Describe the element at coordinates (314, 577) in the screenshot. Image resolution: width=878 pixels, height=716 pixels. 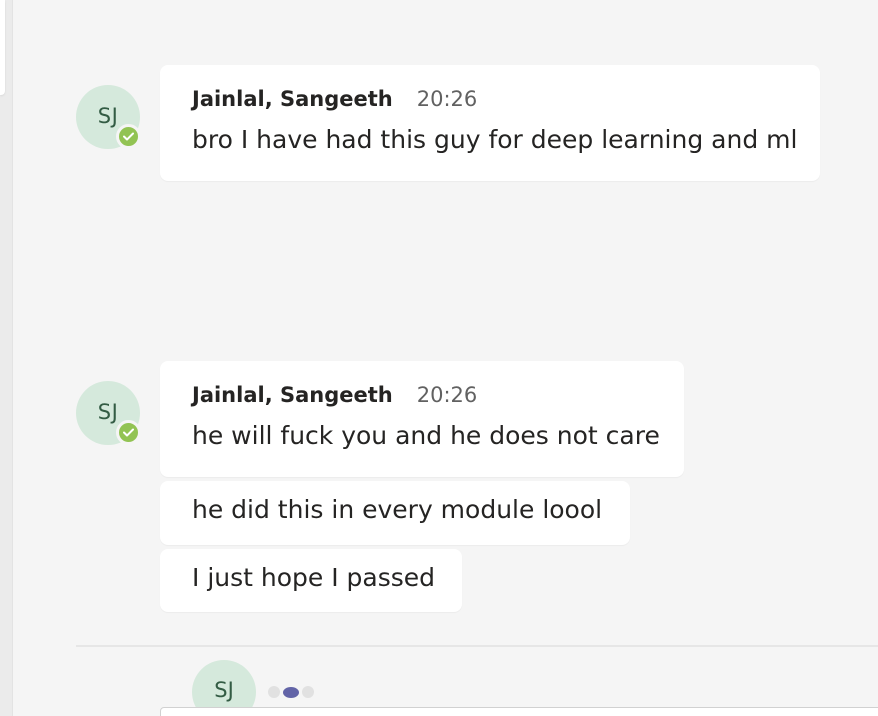
I see `message-text: I just hope I passed` at that location.